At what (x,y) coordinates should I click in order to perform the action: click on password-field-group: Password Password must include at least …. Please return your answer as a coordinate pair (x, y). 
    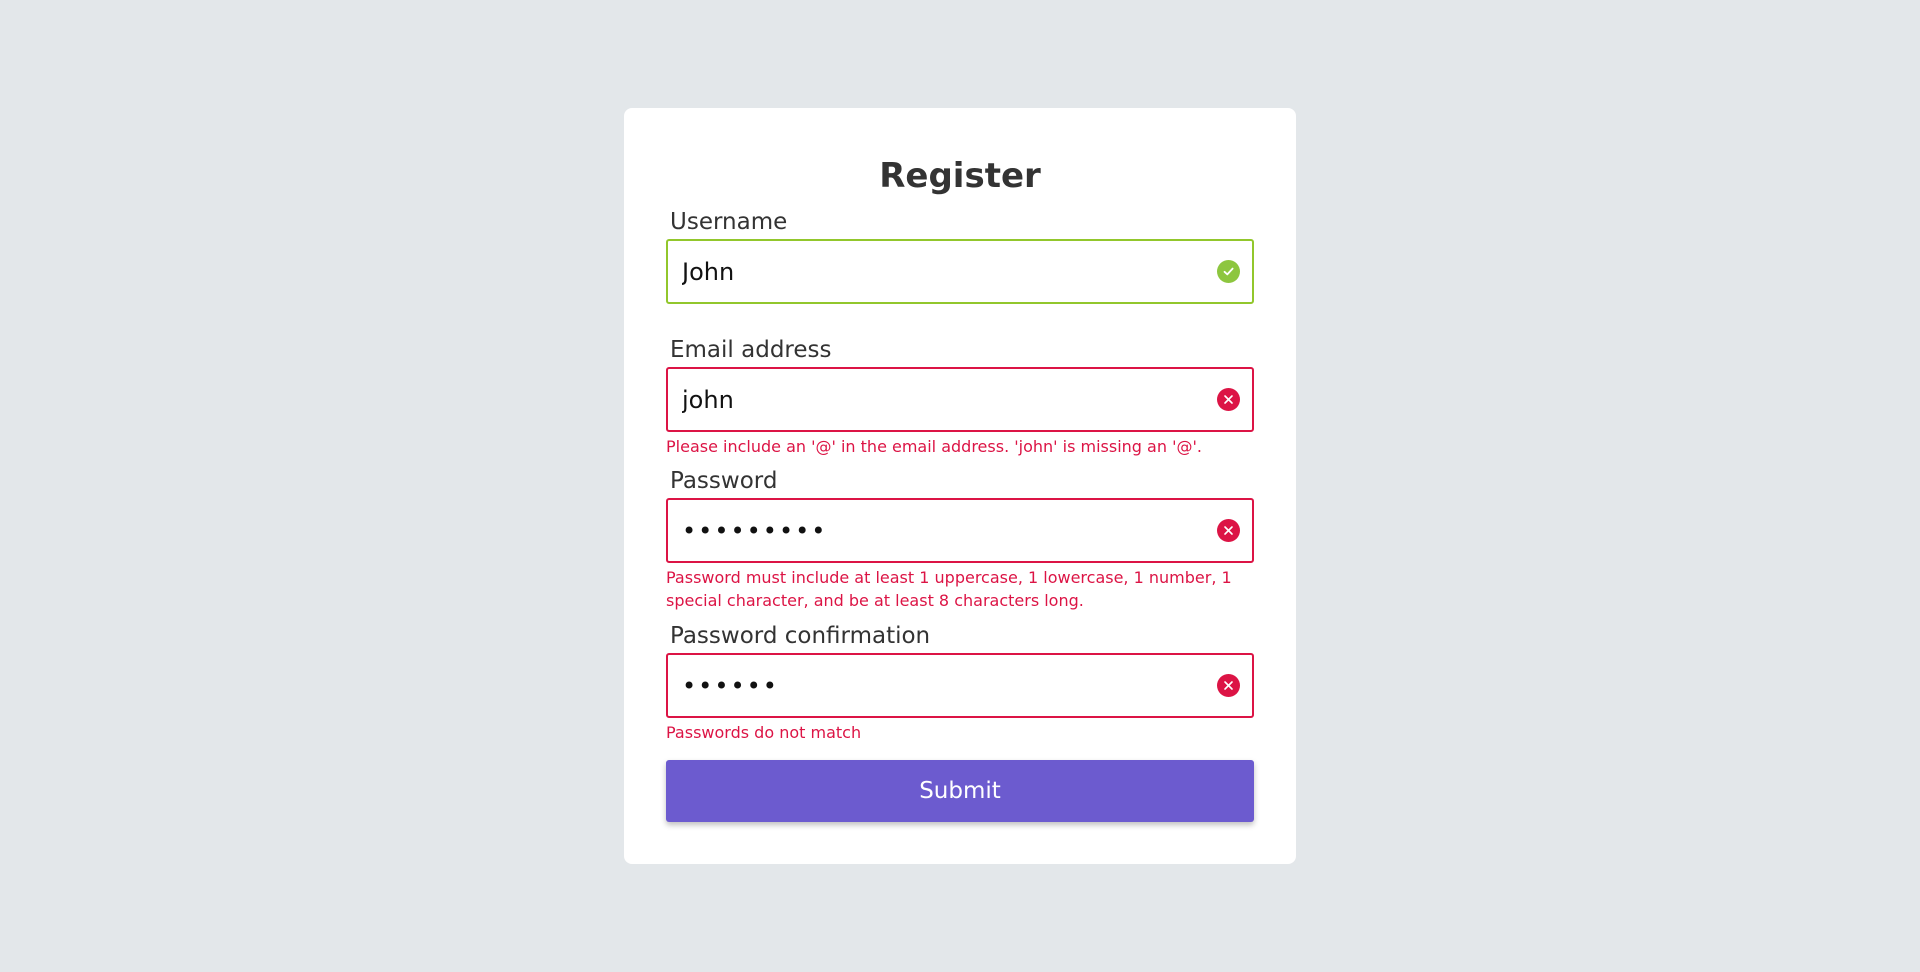
    Looking at the image, I should click on (960, 539).